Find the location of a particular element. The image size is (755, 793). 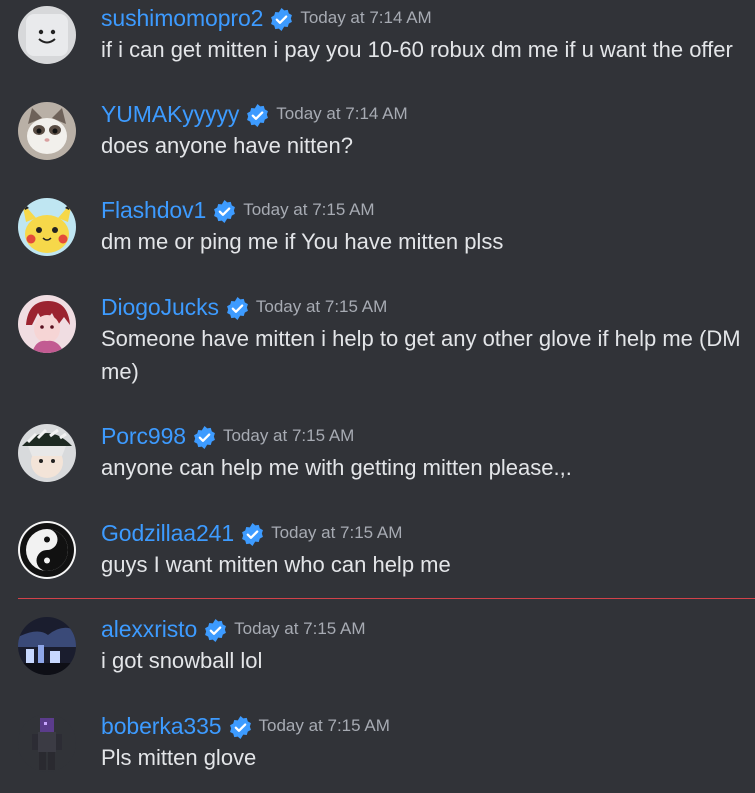

message-text: guys I want mitten who can help me is located at coordinates (276, 564).